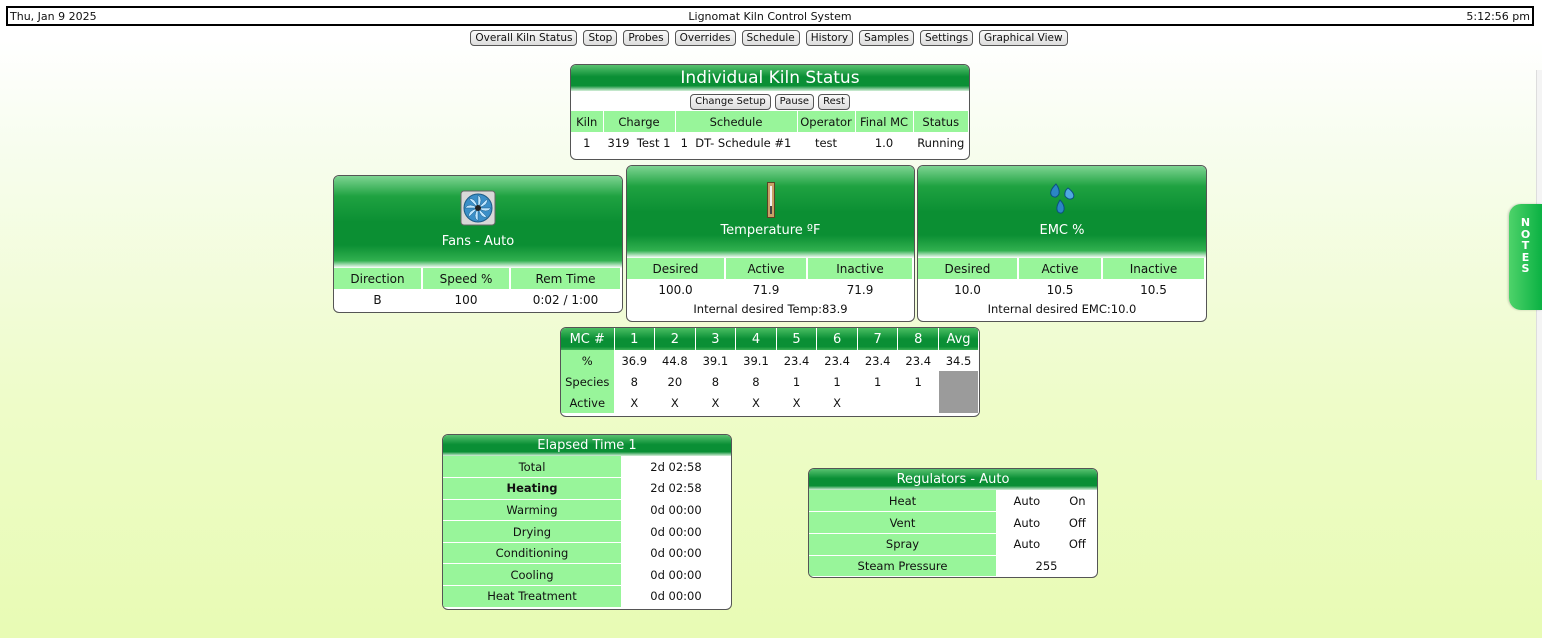 The width and height of the screenshot is (1542, 638). I want to click on emc-table: Desired Active Inactive 10.0 10.5 10.5, so click(1062, 279).